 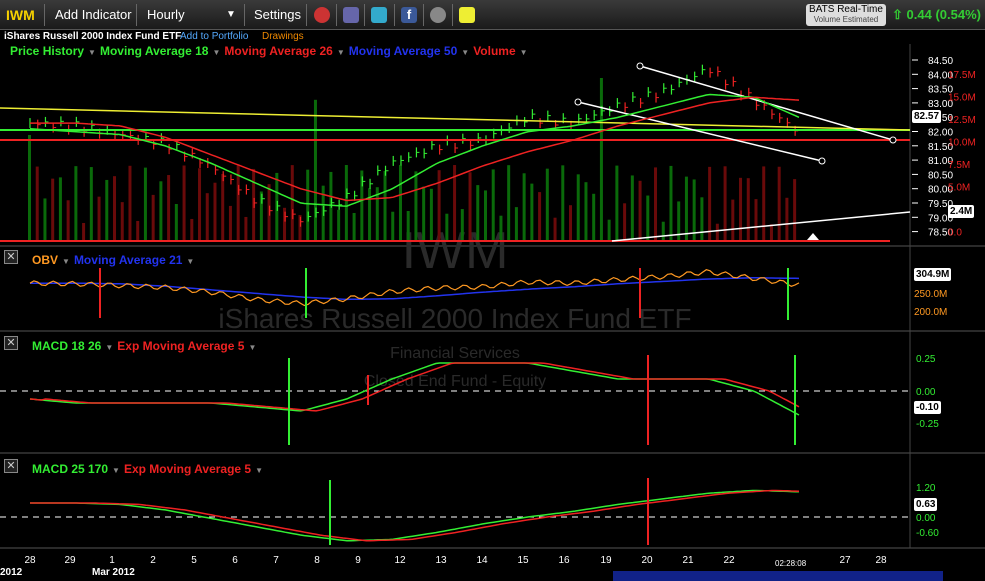 I want to click on legend-item: Moving Average 50, so click(x=403, y=51).